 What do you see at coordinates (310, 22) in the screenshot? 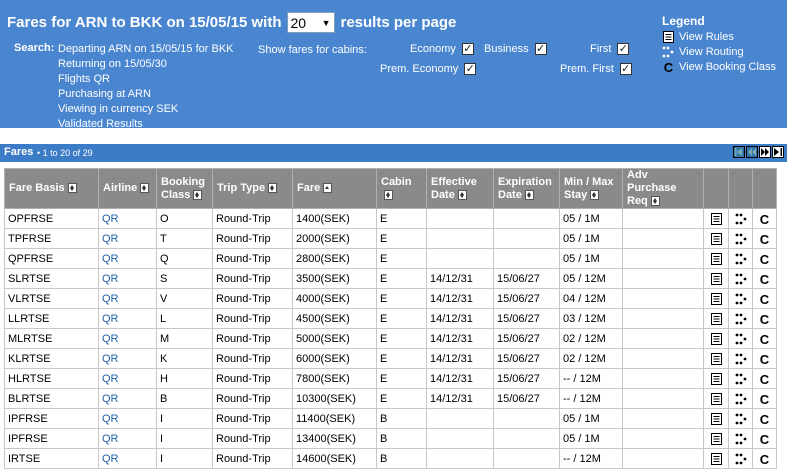
I see `results-per-page-select: 20 ▼` at bounding box center [310, 22].